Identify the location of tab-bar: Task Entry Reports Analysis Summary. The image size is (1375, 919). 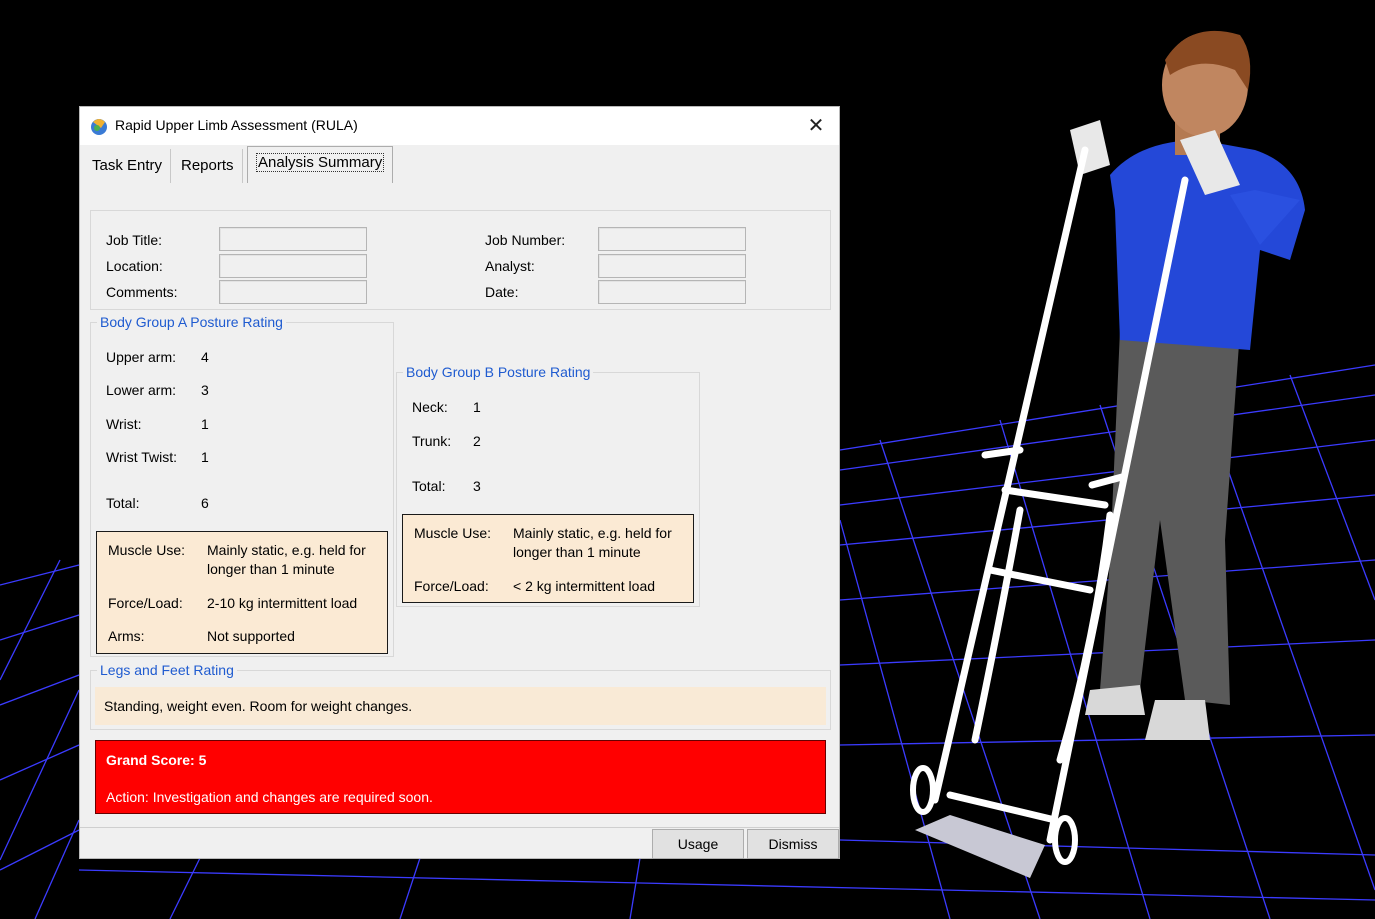
(459, 166).